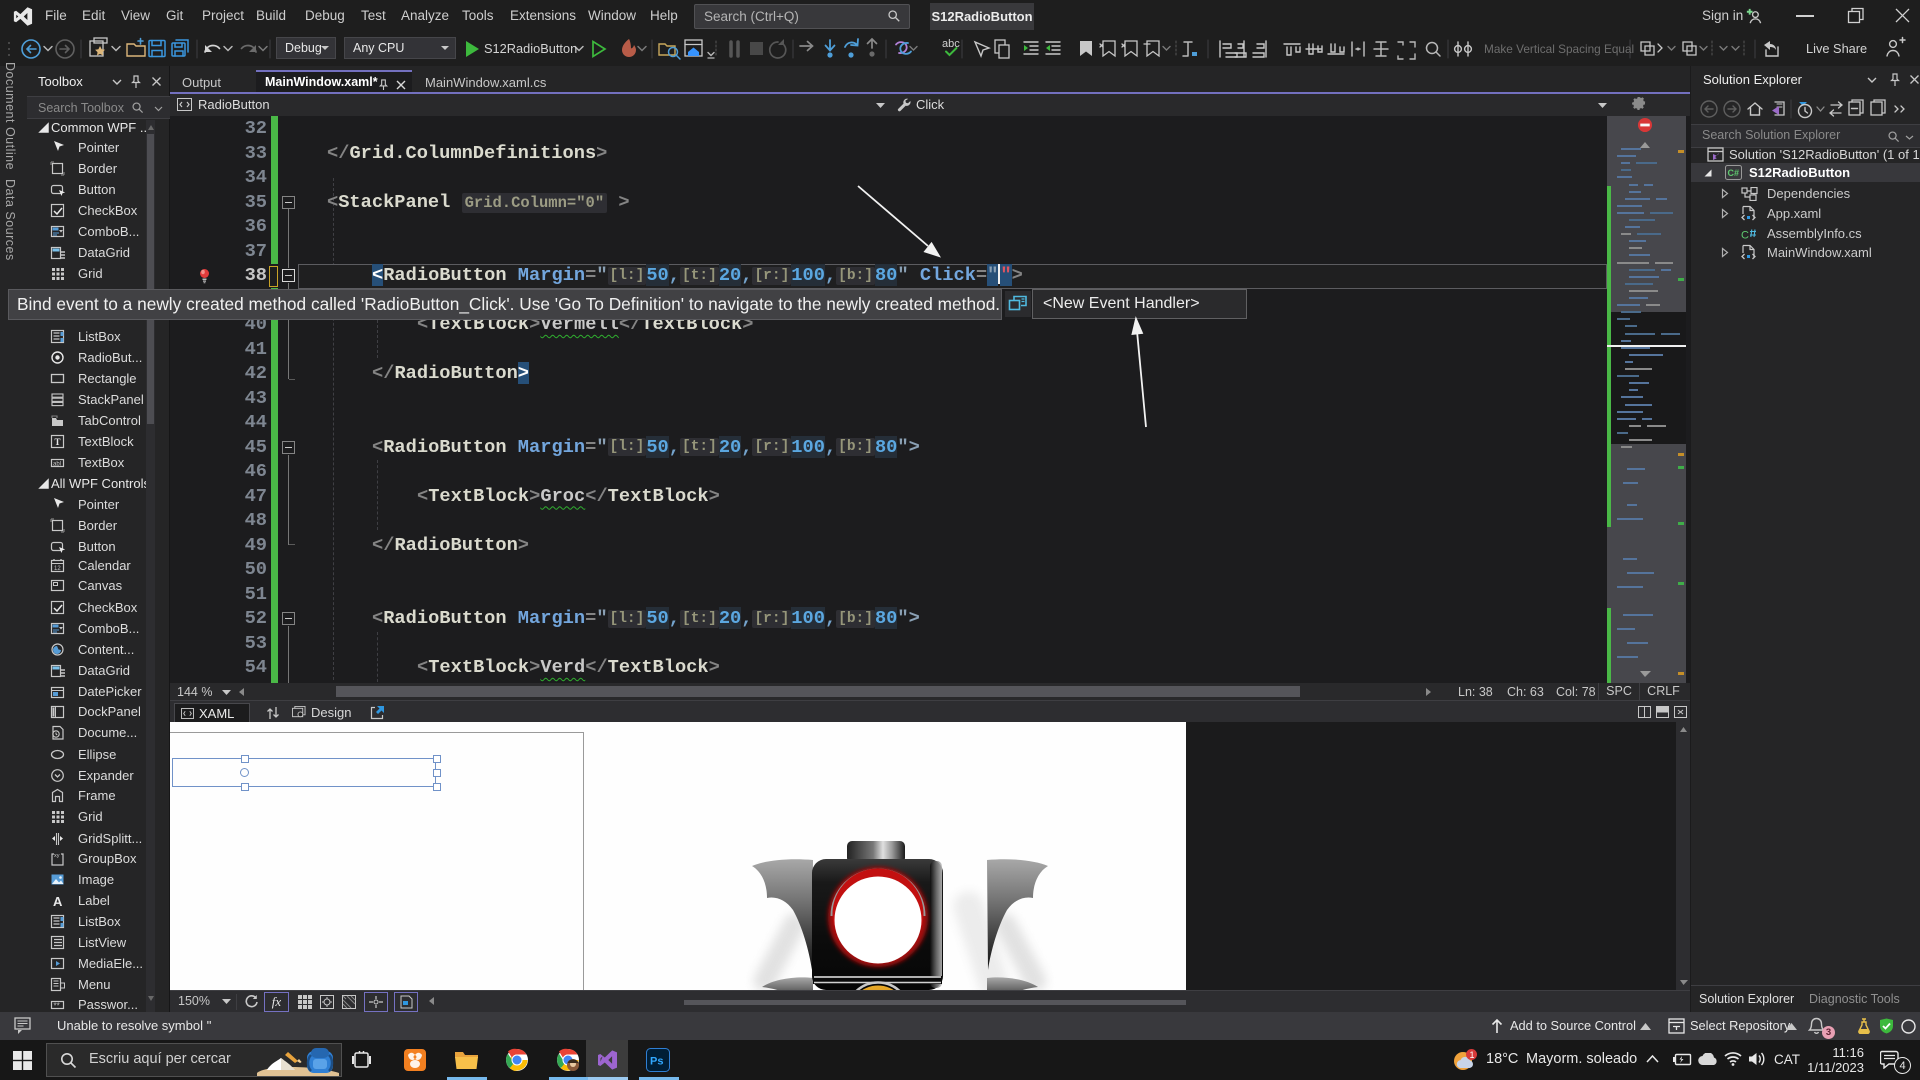  I want to click on svg-text: C#, so click(1734, 173).